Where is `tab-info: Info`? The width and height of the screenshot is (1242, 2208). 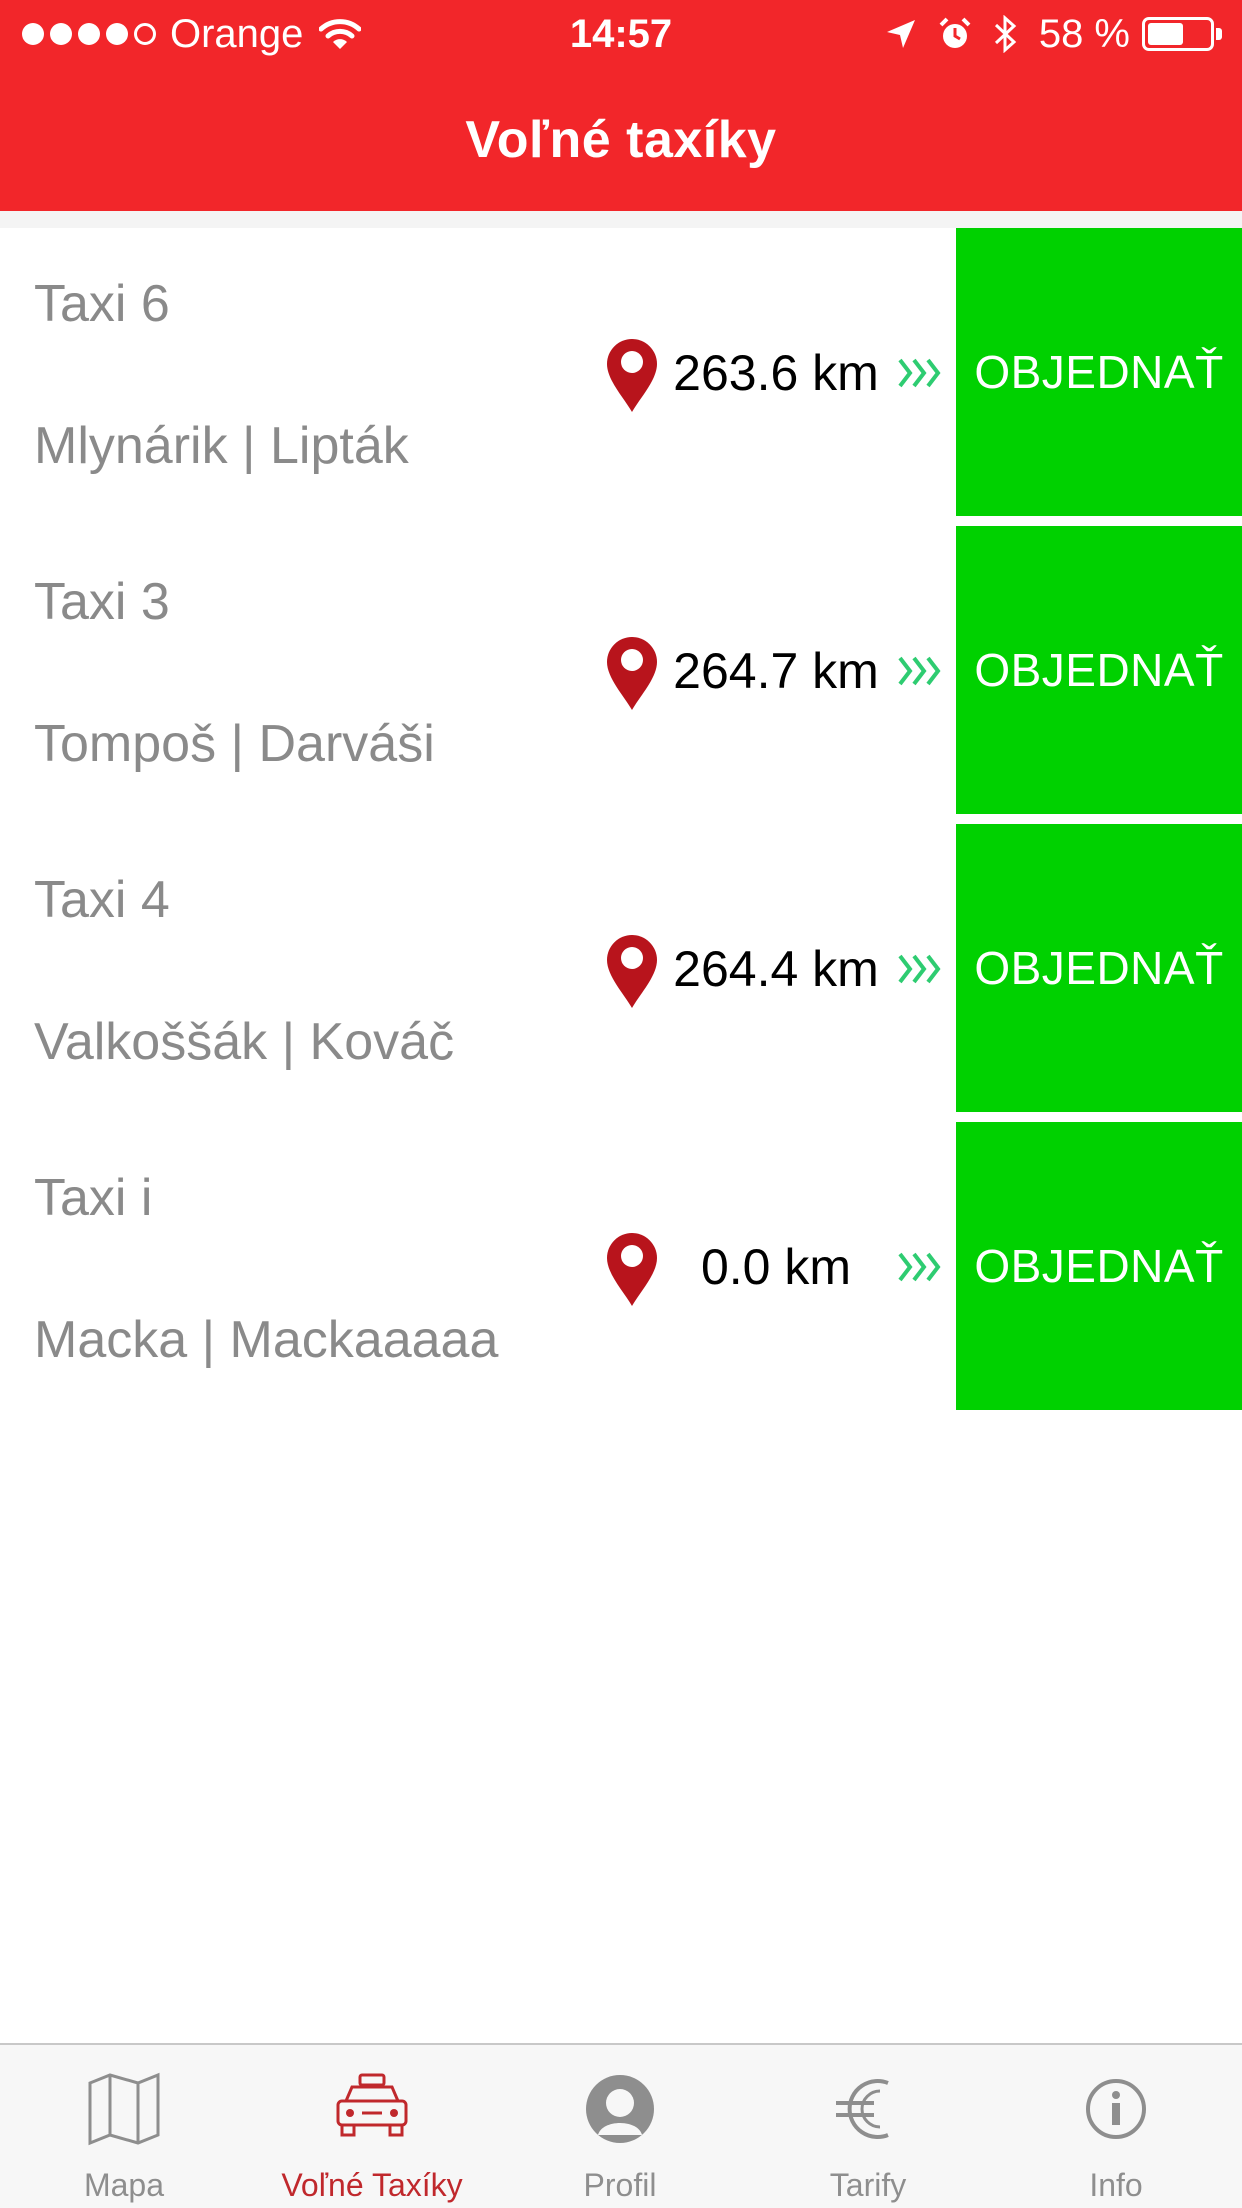 tab-info: Info is located at coordinates (1116, 2126).